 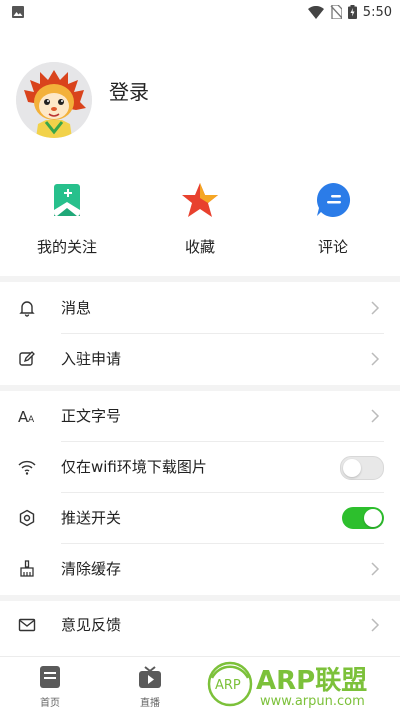 What do you see at coordinates (311, 681) in the screenshot?
I see `watermark-brand: ARP联盟` at bounding box center [311, 681].